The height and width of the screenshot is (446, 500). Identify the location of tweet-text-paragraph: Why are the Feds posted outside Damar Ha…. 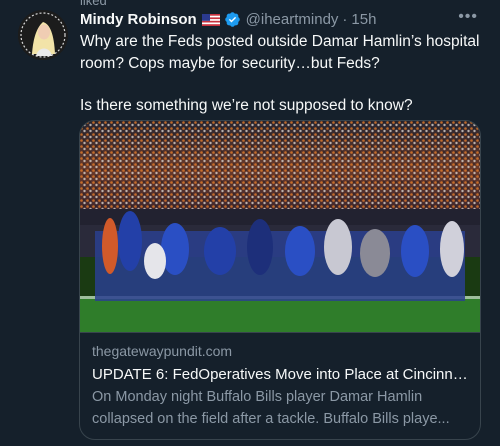
(280, 52).